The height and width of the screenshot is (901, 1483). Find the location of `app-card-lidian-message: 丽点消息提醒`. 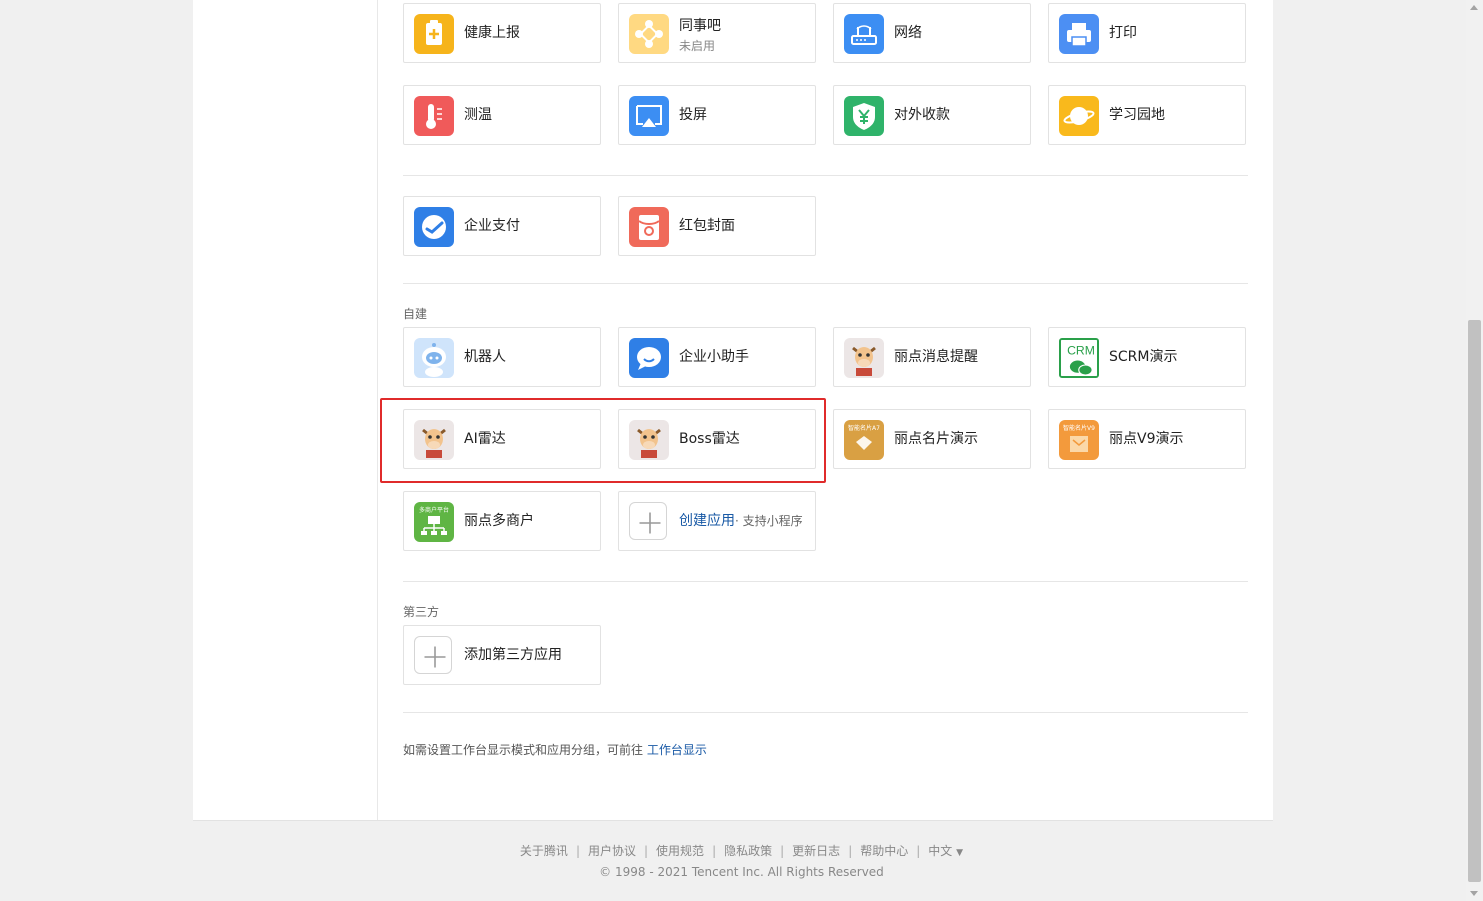

app-card-lidian-message: 丽点消息提醒 is located at coordinates (932, 357).